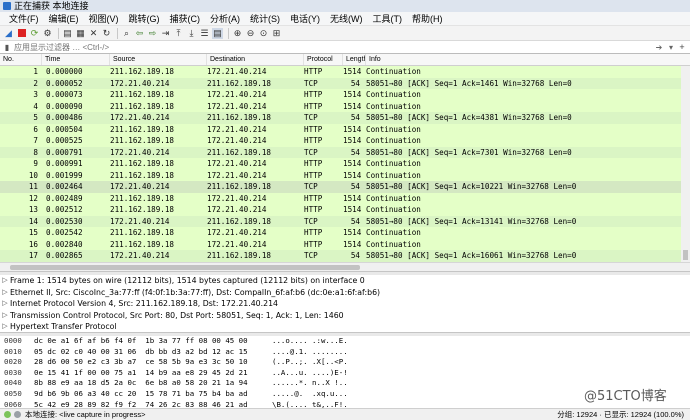 The image size is (690, 420). I want to click on bookmark-icon: ▮, so click(7, 47).